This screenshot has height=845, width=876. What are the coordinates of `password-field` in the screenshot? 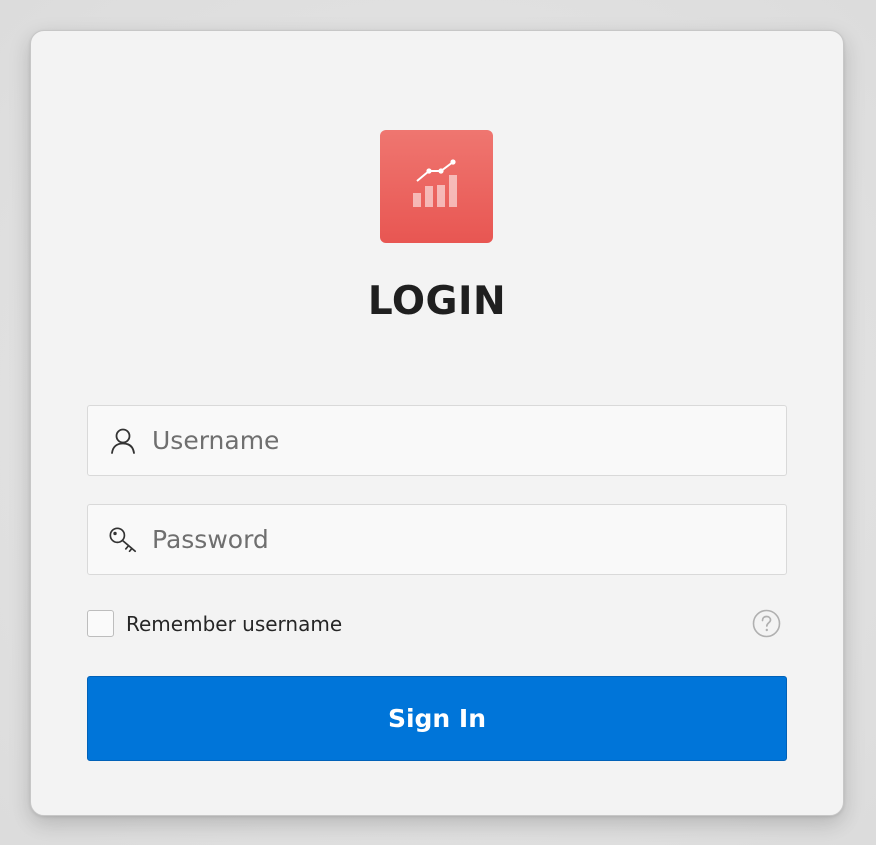 It's located at (437, 539).